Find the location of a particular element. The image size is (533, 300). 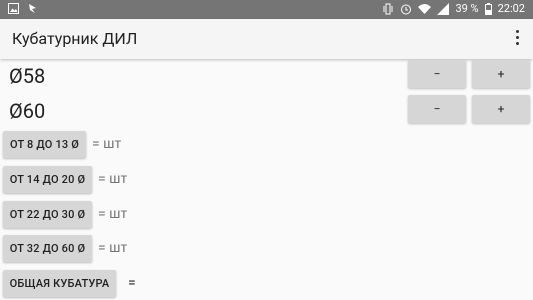

plus-button-60: + is located at coordinates (501, 109).